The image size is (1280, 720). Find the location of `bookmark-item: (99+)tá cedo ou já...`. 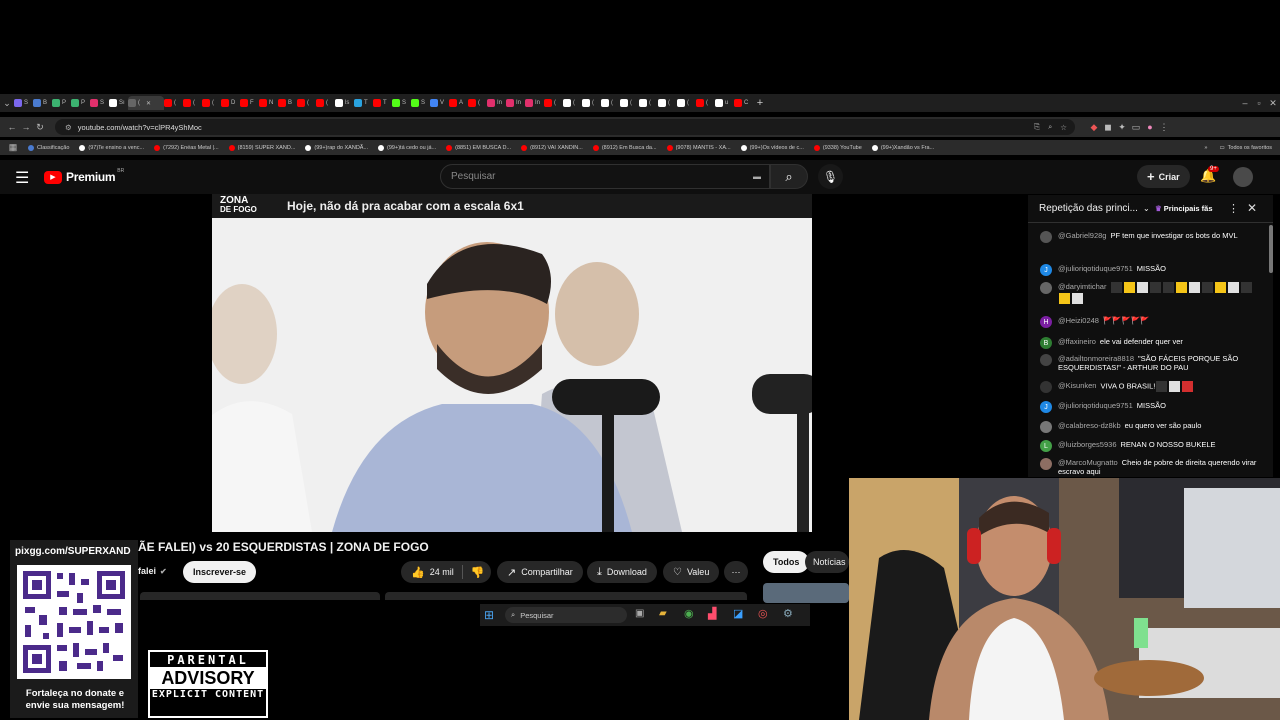

bookmark-item: (99+)tá cedo ou já... is located at coordinates (407, 147).